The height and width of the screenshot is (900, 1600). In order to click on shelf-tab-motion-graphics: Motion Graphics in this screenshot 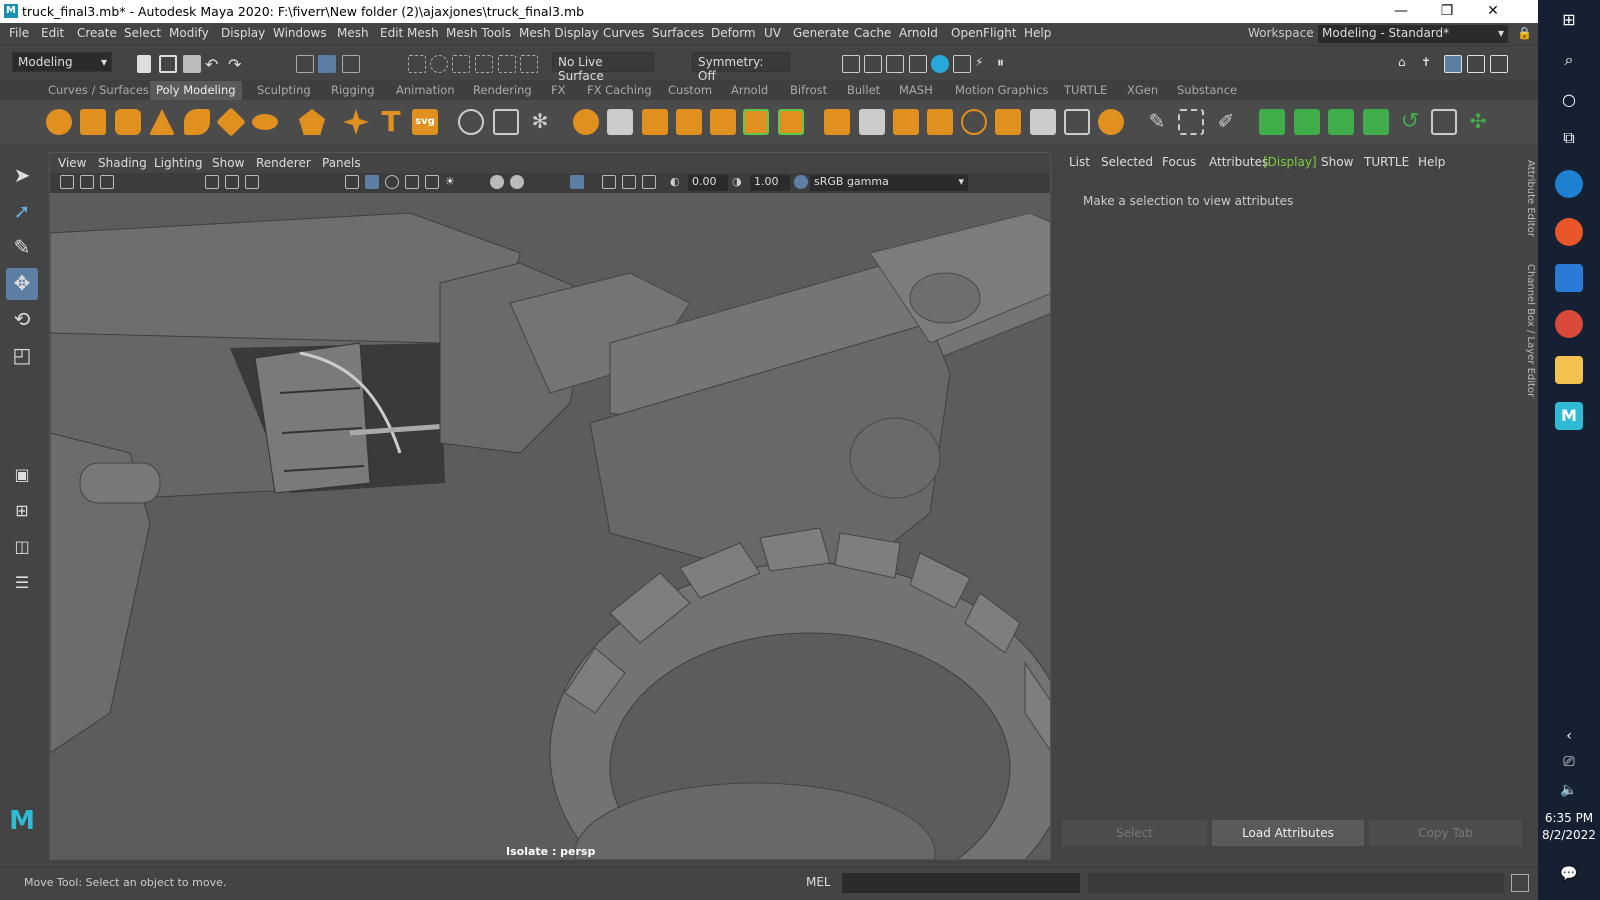, I will do `click(1001, 90)`.